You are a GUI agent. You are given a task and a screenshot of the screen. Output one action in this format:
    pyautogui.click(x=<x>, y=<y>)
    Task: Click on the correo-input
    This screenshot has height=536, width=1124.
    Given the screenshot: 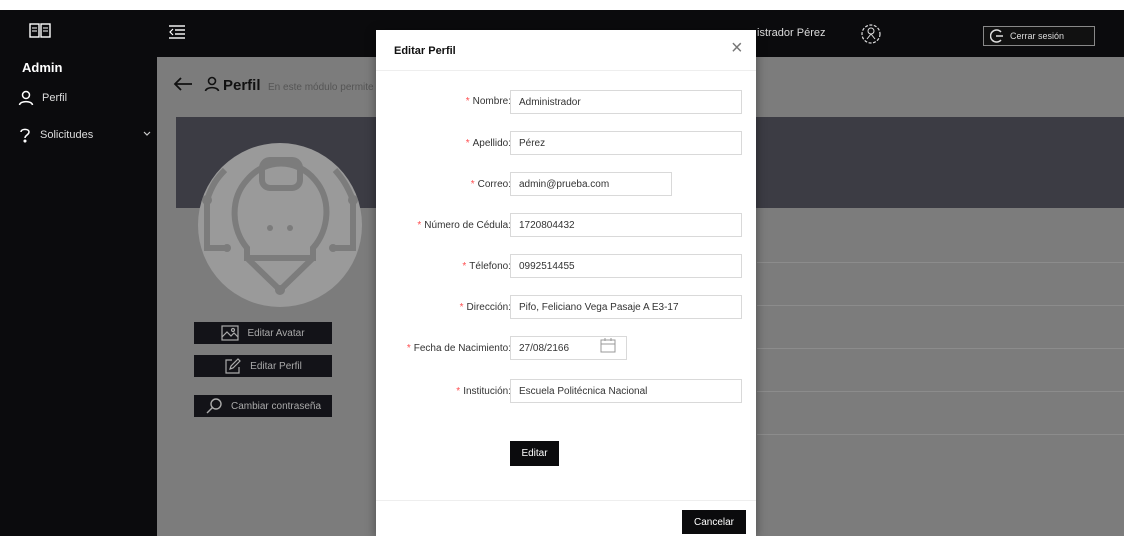 What is the action you would take?
    pyautogui.click(x=591, y=184)
    